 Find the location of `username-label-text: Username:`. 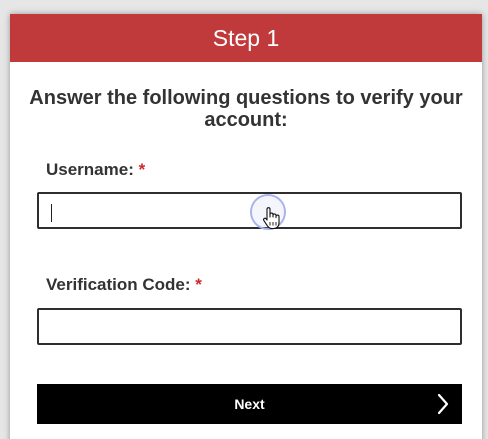

username-label-text: Username: is located at coordinates (90, 169).